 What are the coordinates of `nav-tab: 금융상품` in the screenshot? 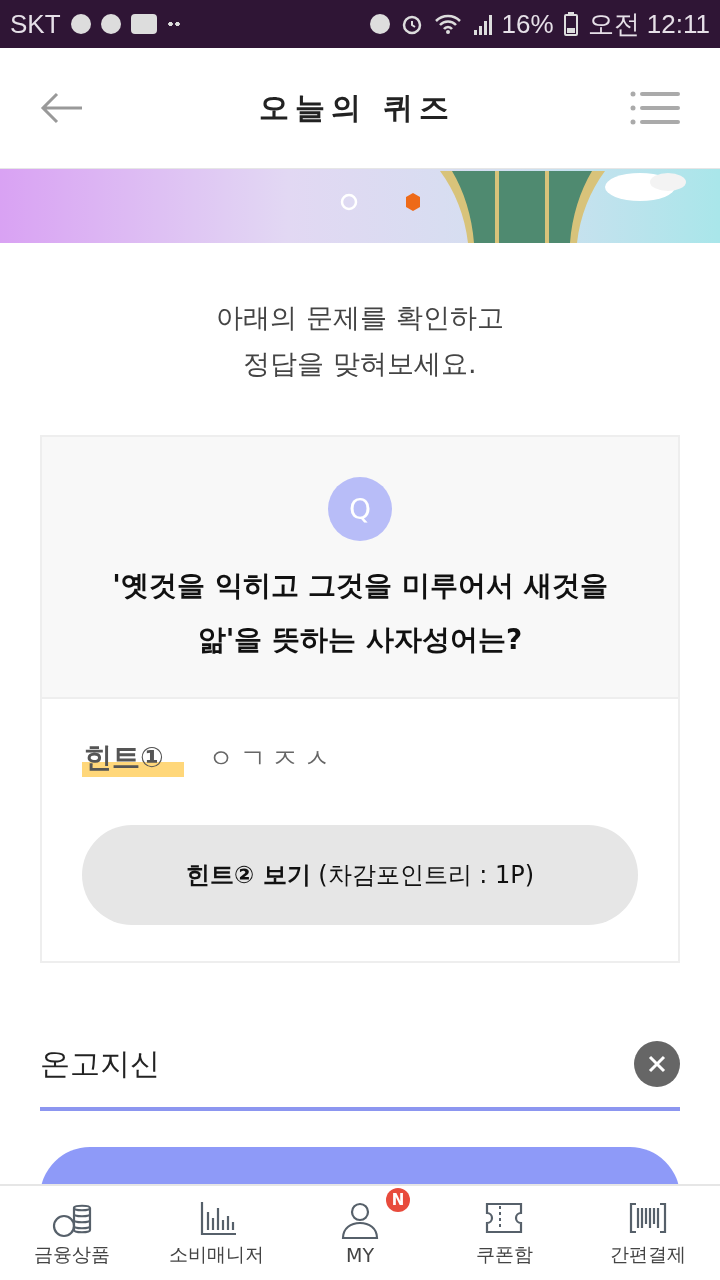 It's located at (72, 1233).